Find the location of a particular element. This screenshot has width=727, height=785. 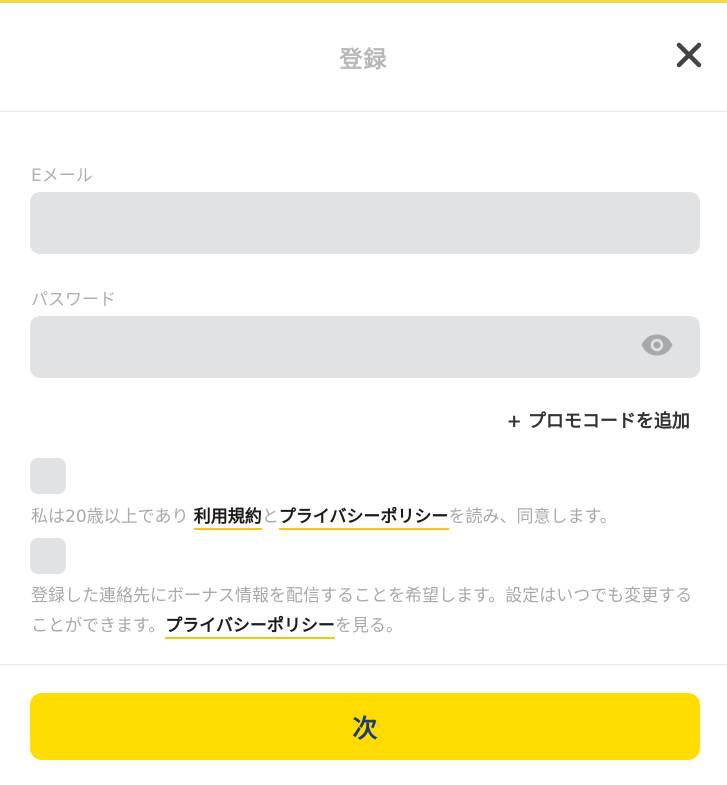

marketing-consent-checkbox is located at coordinates (48, 556).